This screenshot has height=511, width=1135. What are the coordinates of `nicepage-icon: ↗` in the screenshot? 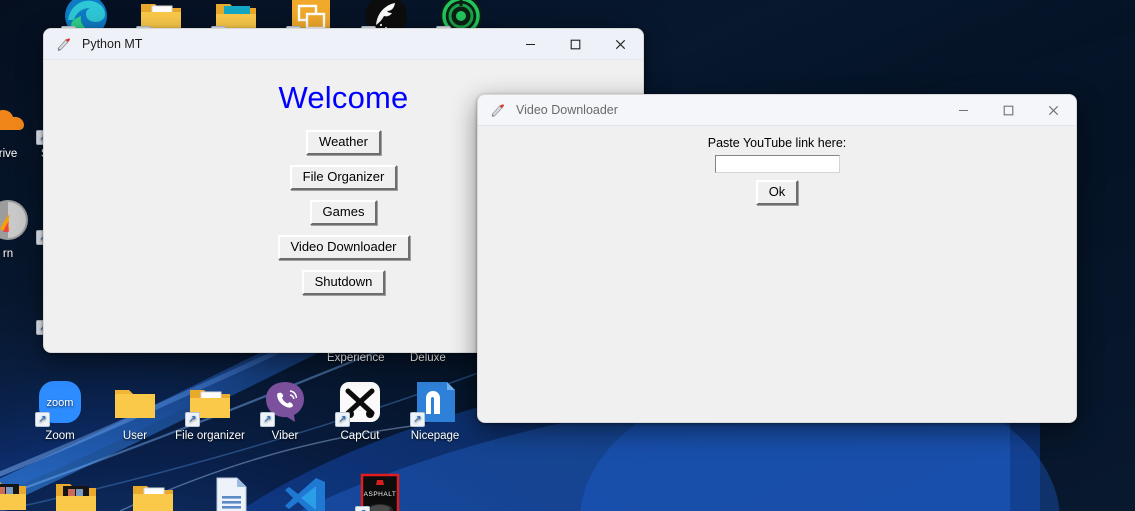 It's located at (434, 402).